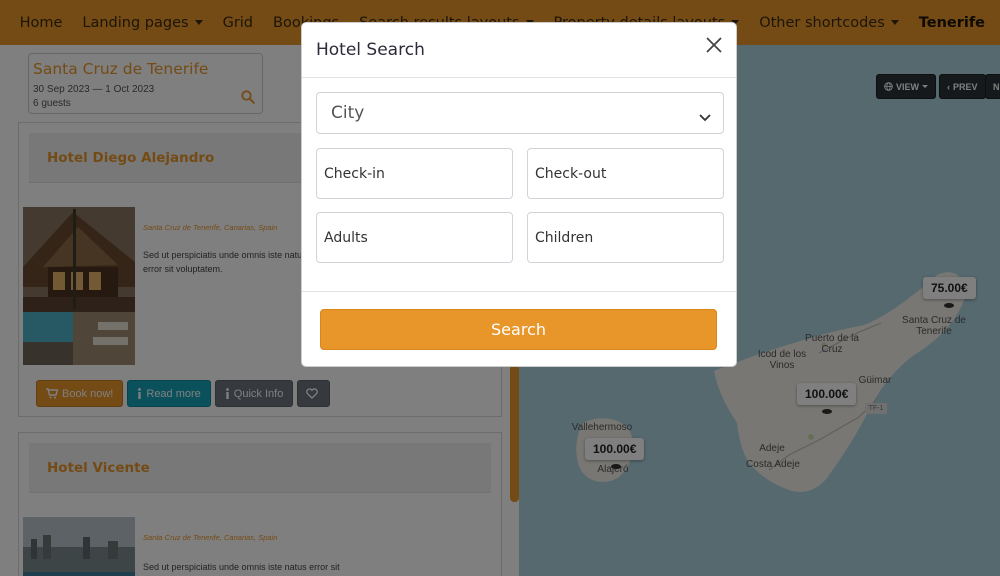 This screenshot has height=576, width=1000. Describe the element at coordinates (520, 113) in the screenshot. I see `city-select: City` at that location.